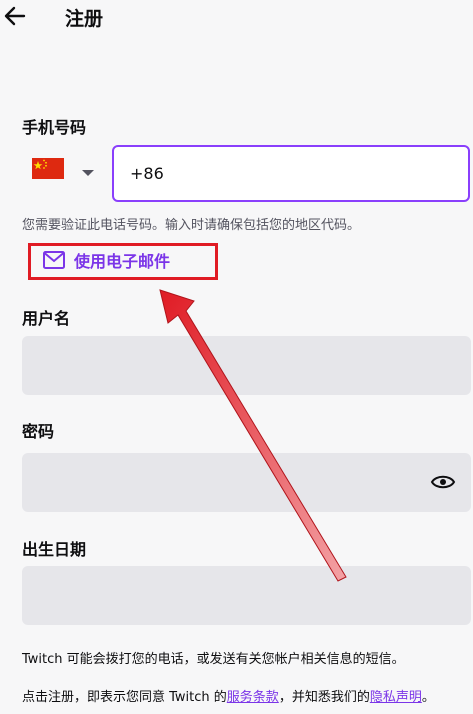  Describe the element at coordinates (54, 260) in the screenshot. I see `mail-icon` at that location.